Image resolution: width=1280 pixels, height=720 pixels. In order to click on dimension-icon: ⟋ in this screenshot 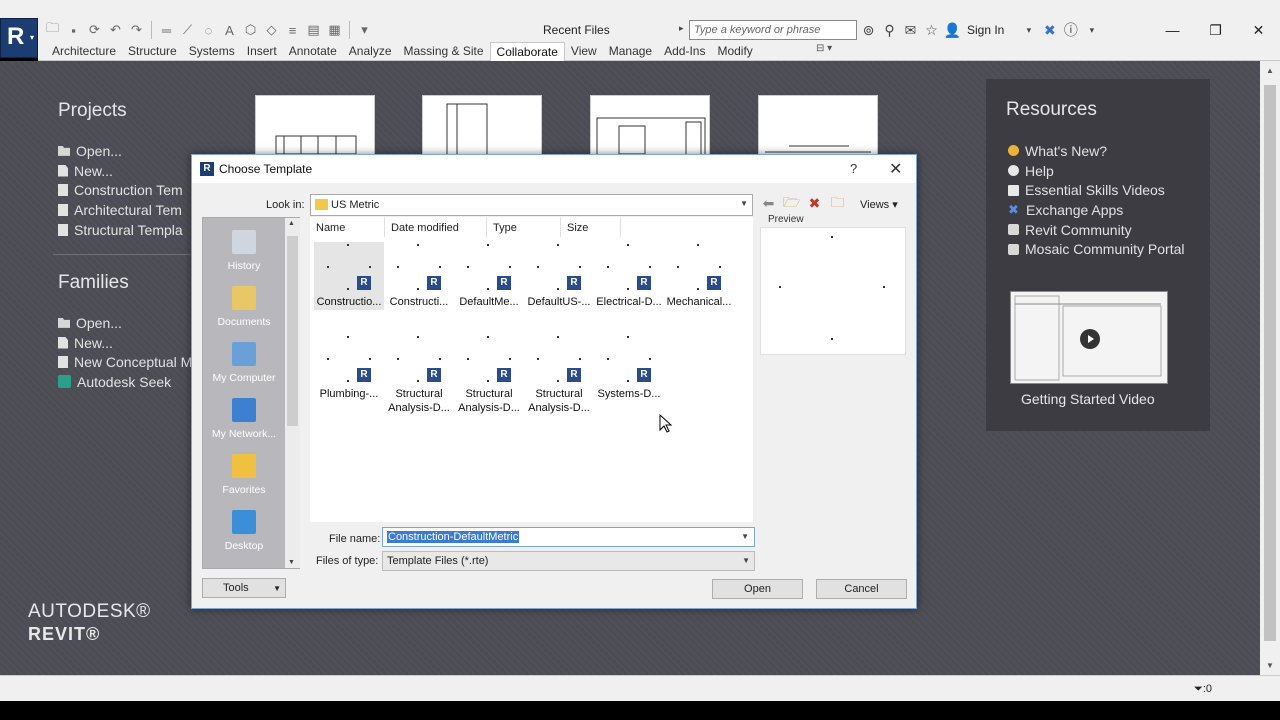, I will do `click(187, 30)`.